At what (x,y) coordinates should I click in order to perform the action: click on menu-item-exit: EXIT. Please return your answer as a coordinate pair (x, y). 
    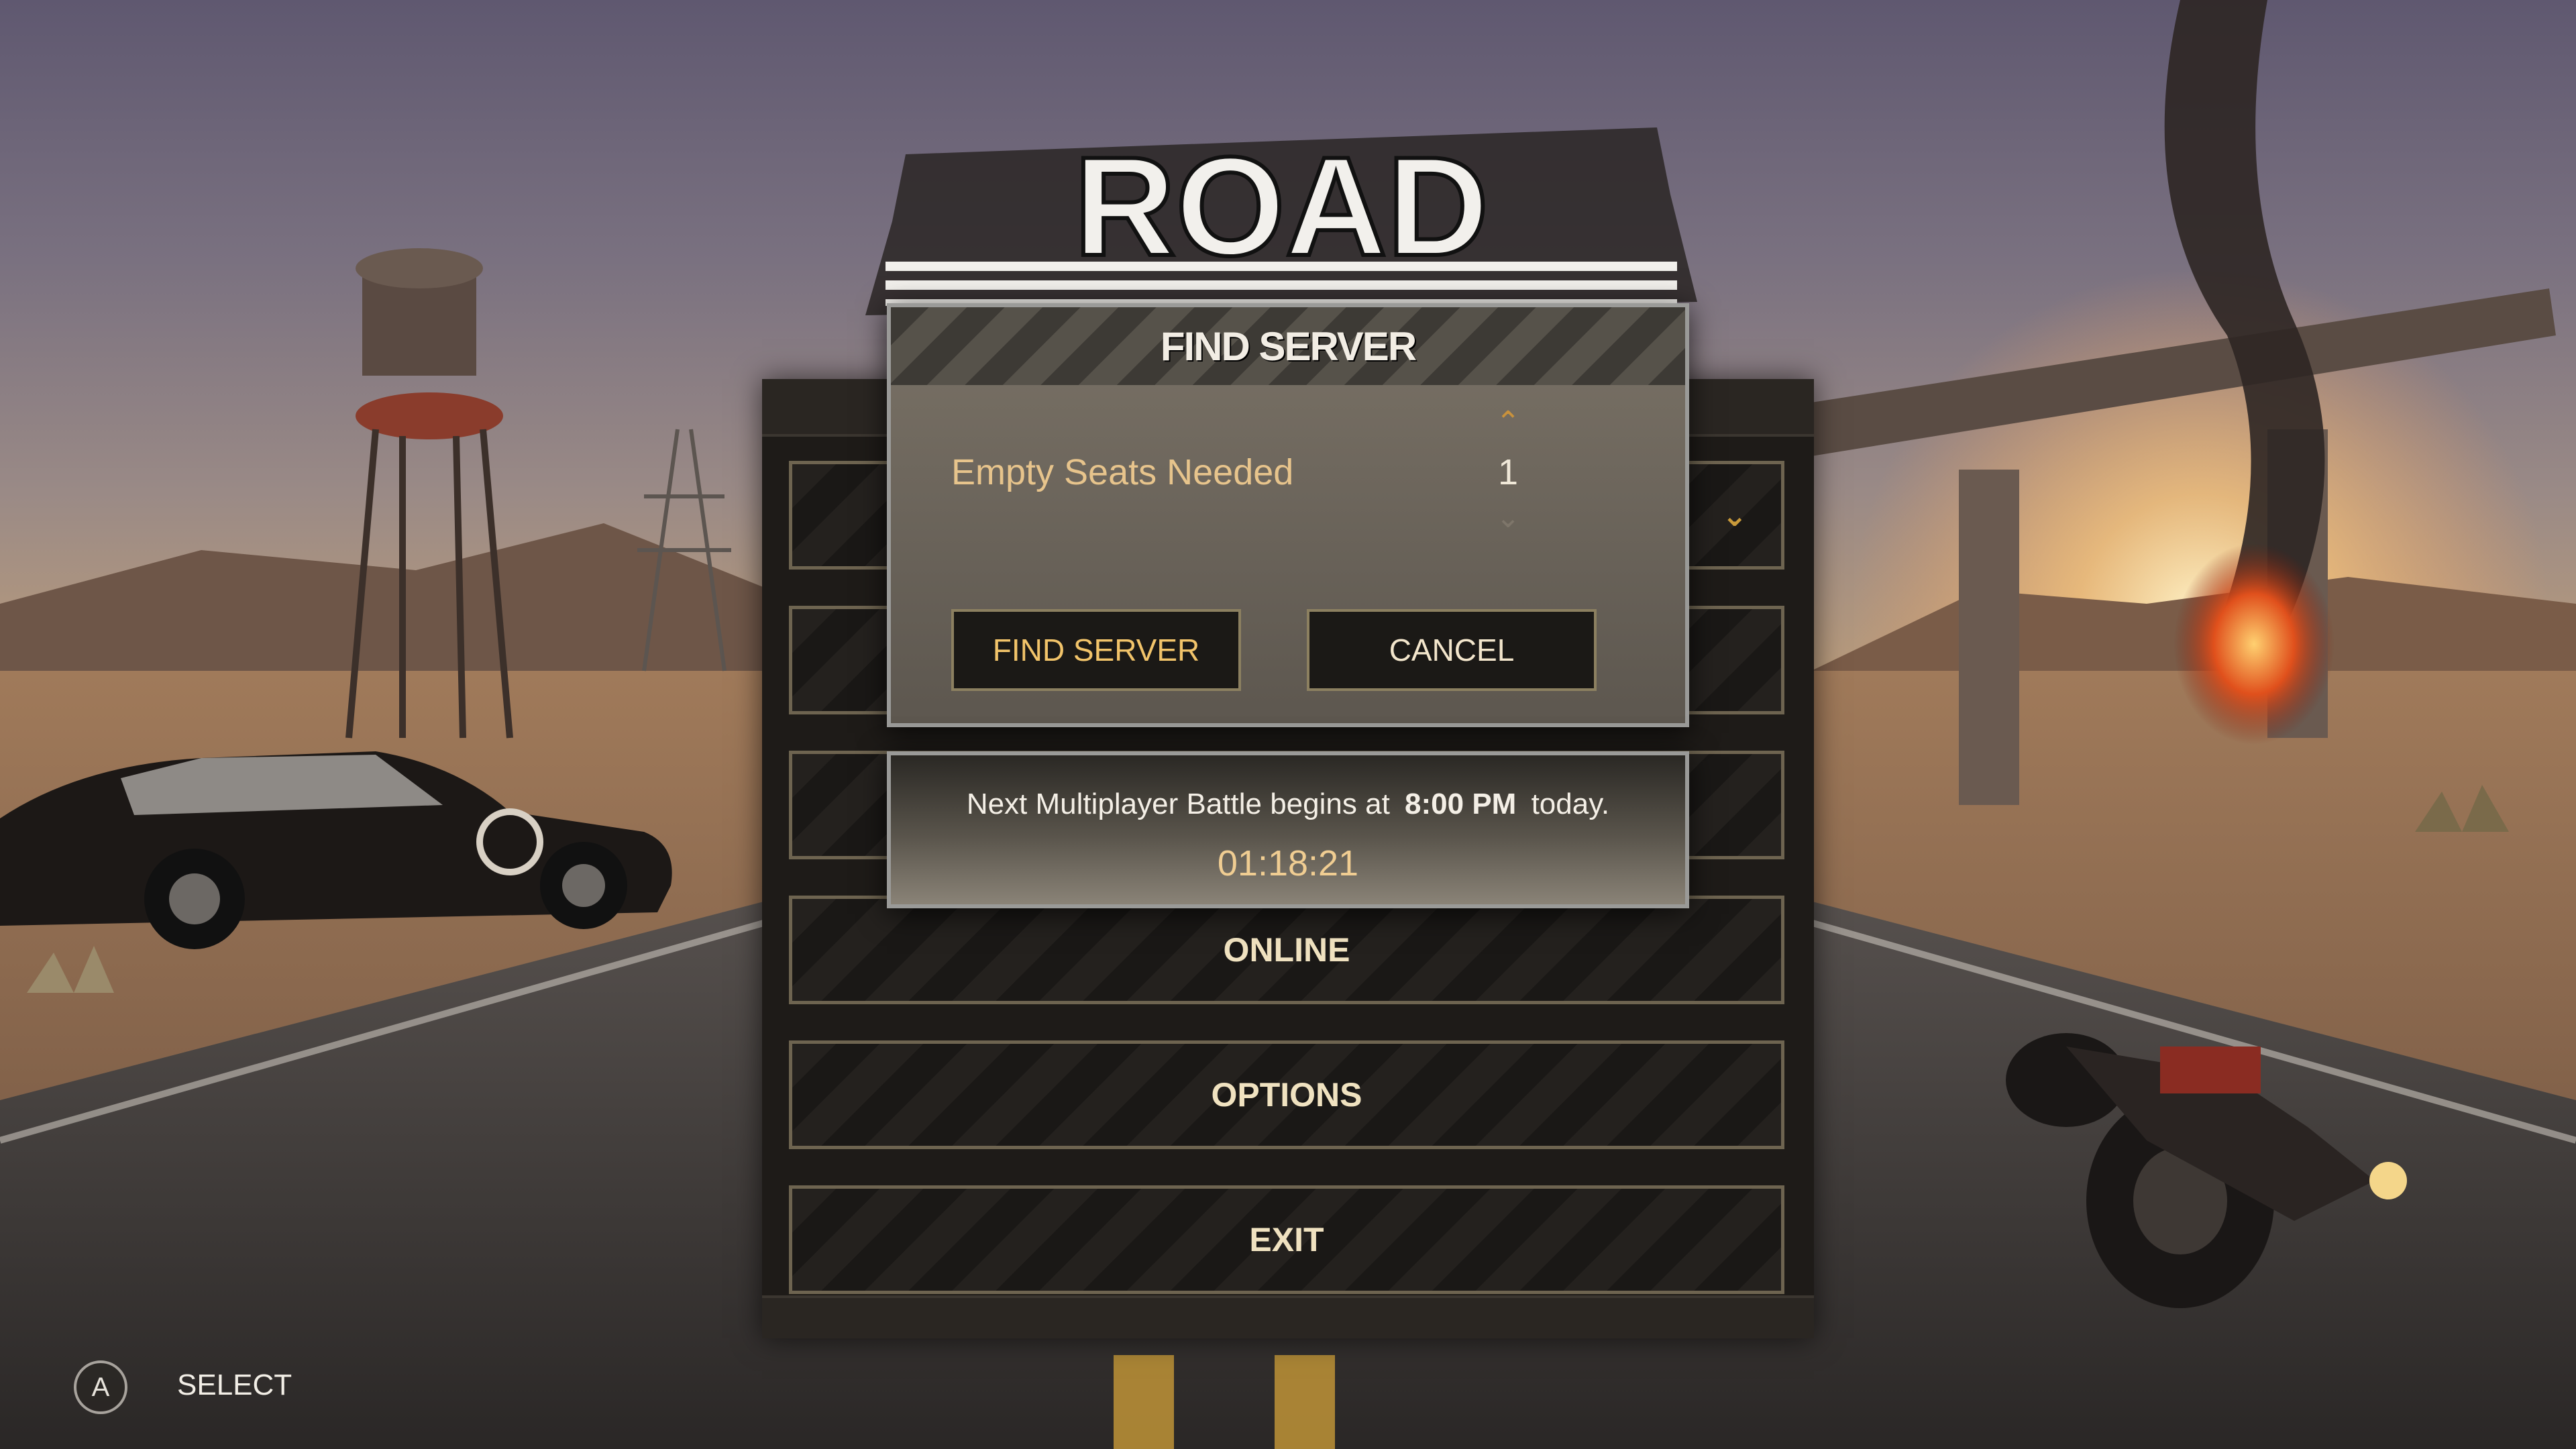
    Looking at the image, I should click on (1286, 1239).